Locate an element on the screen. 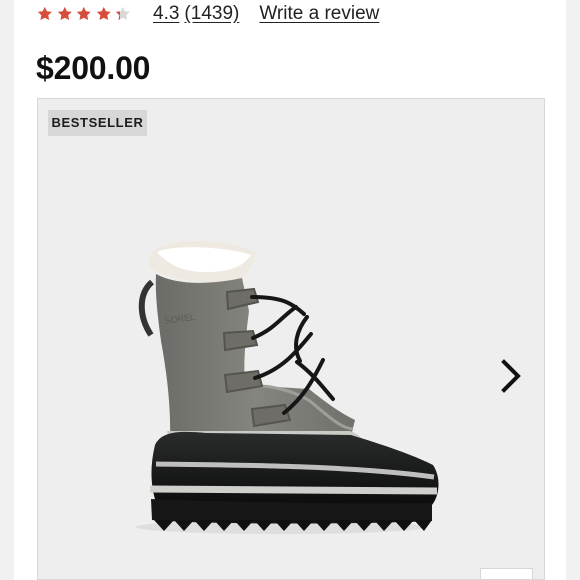 This screenshot has width=580, height=580. write-review-link: Write a review is located at coordinates (319, 14).